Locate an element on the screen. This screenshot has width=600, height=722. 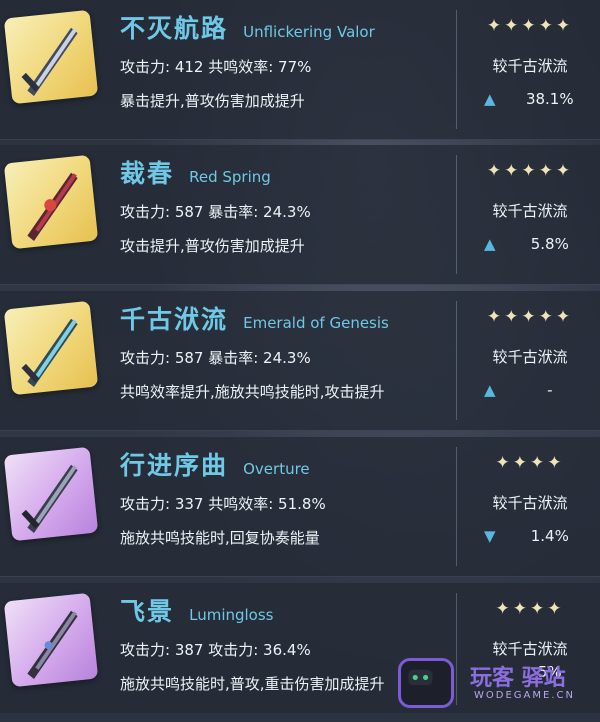
weapon-stats: 攻击力: 412 共鸣效率: 77% is located at coordinates (216, 67).